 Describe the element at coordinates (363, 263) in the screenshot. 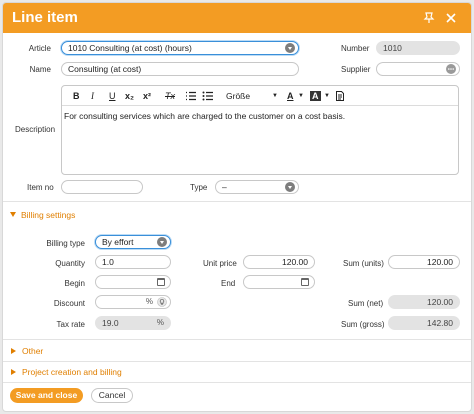

I see `sum-units-label: Sum (units)` at that location.